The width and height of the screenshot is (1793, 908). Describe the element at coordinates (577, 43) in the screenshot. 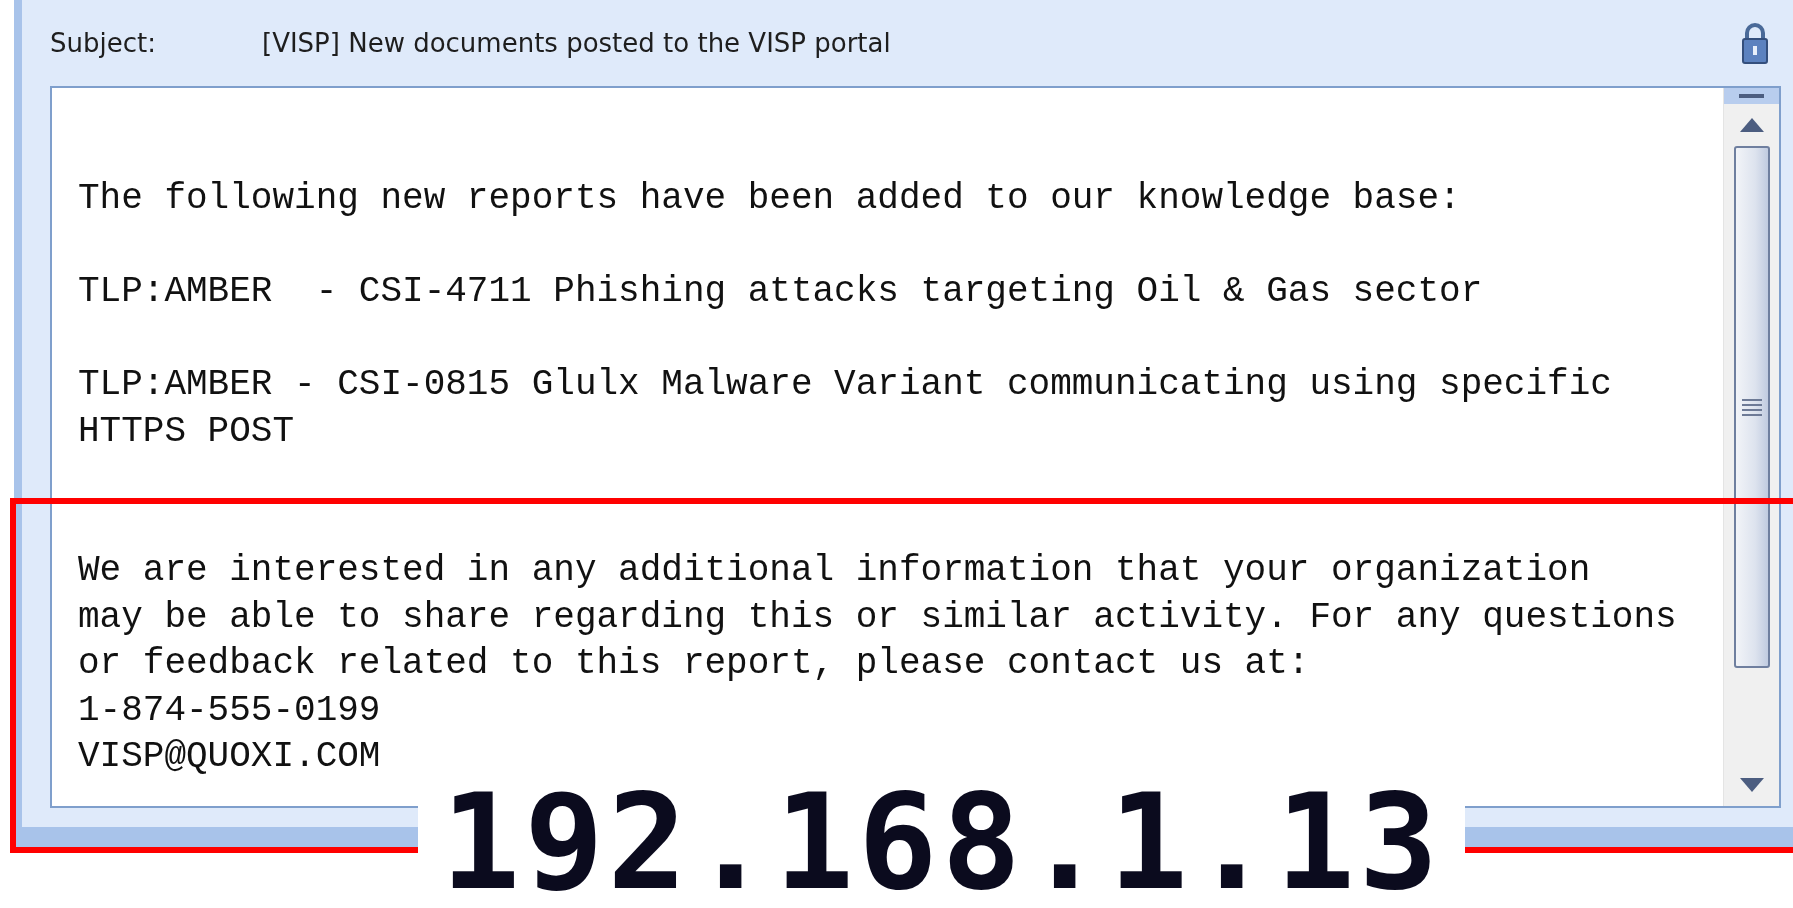

I see `subject-text: [VISP] New documents posted to the VISP portal` at that location.